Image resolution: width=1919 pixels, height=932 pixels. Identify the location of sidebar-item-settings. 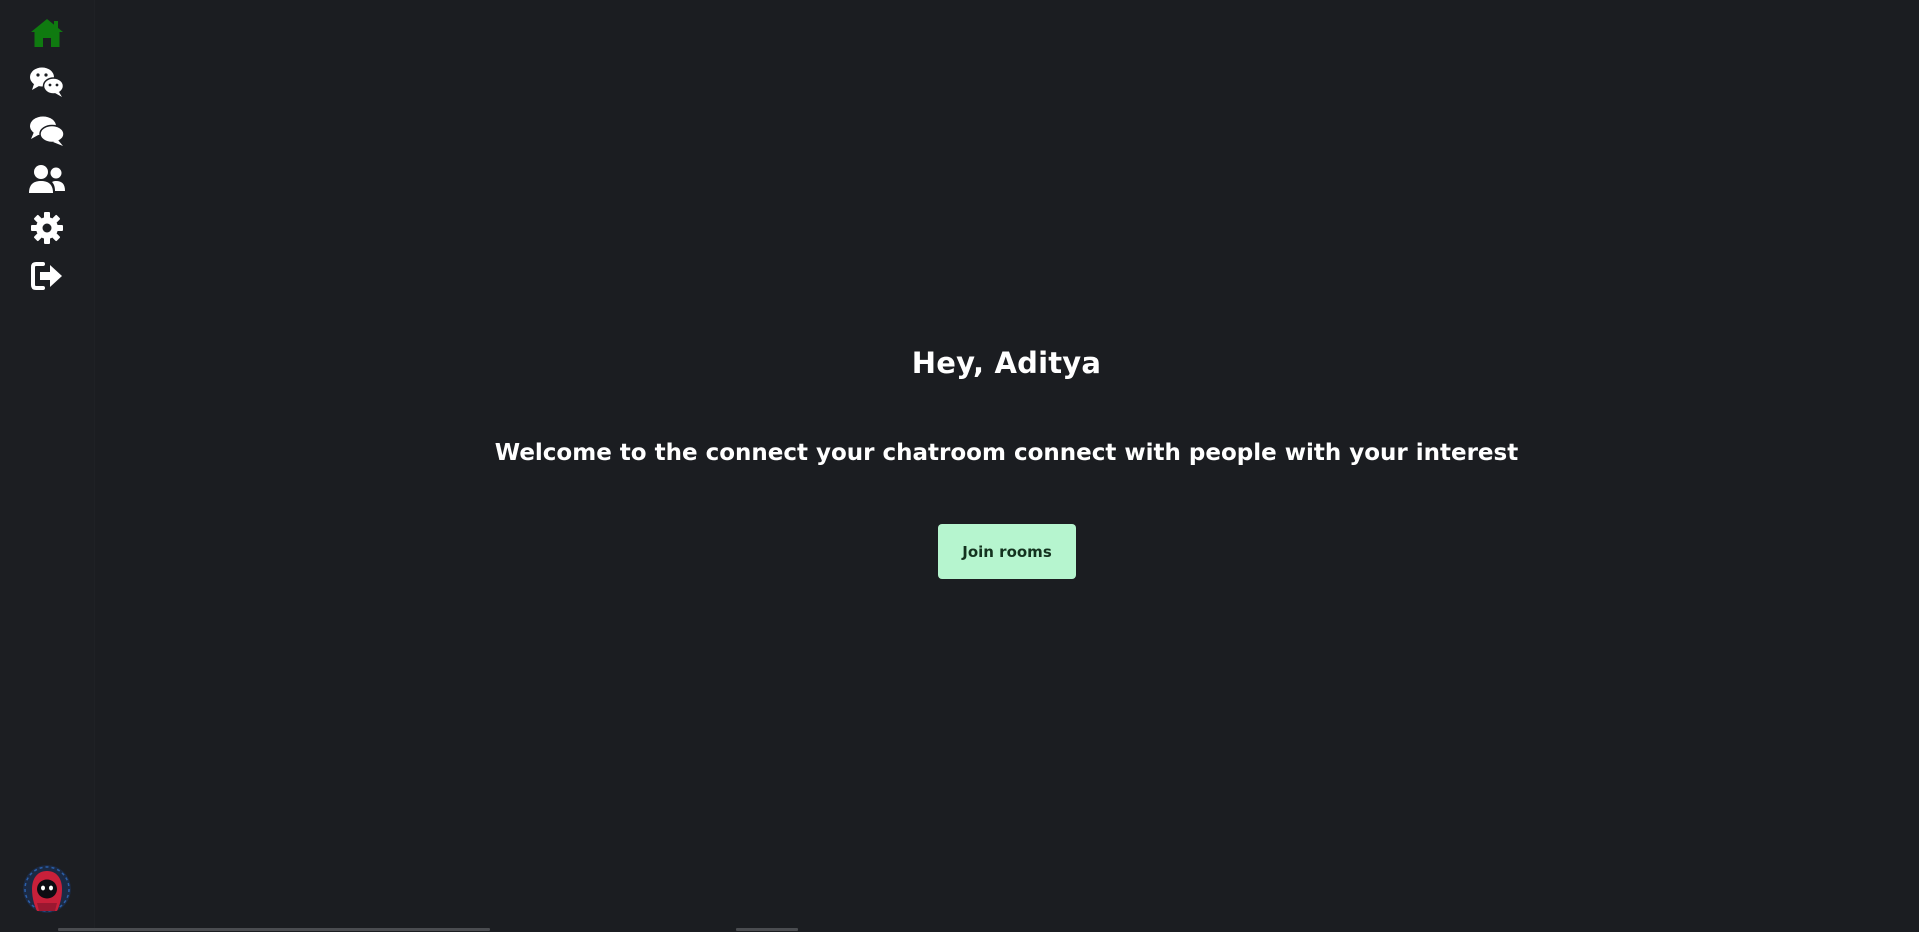
(47, 228).